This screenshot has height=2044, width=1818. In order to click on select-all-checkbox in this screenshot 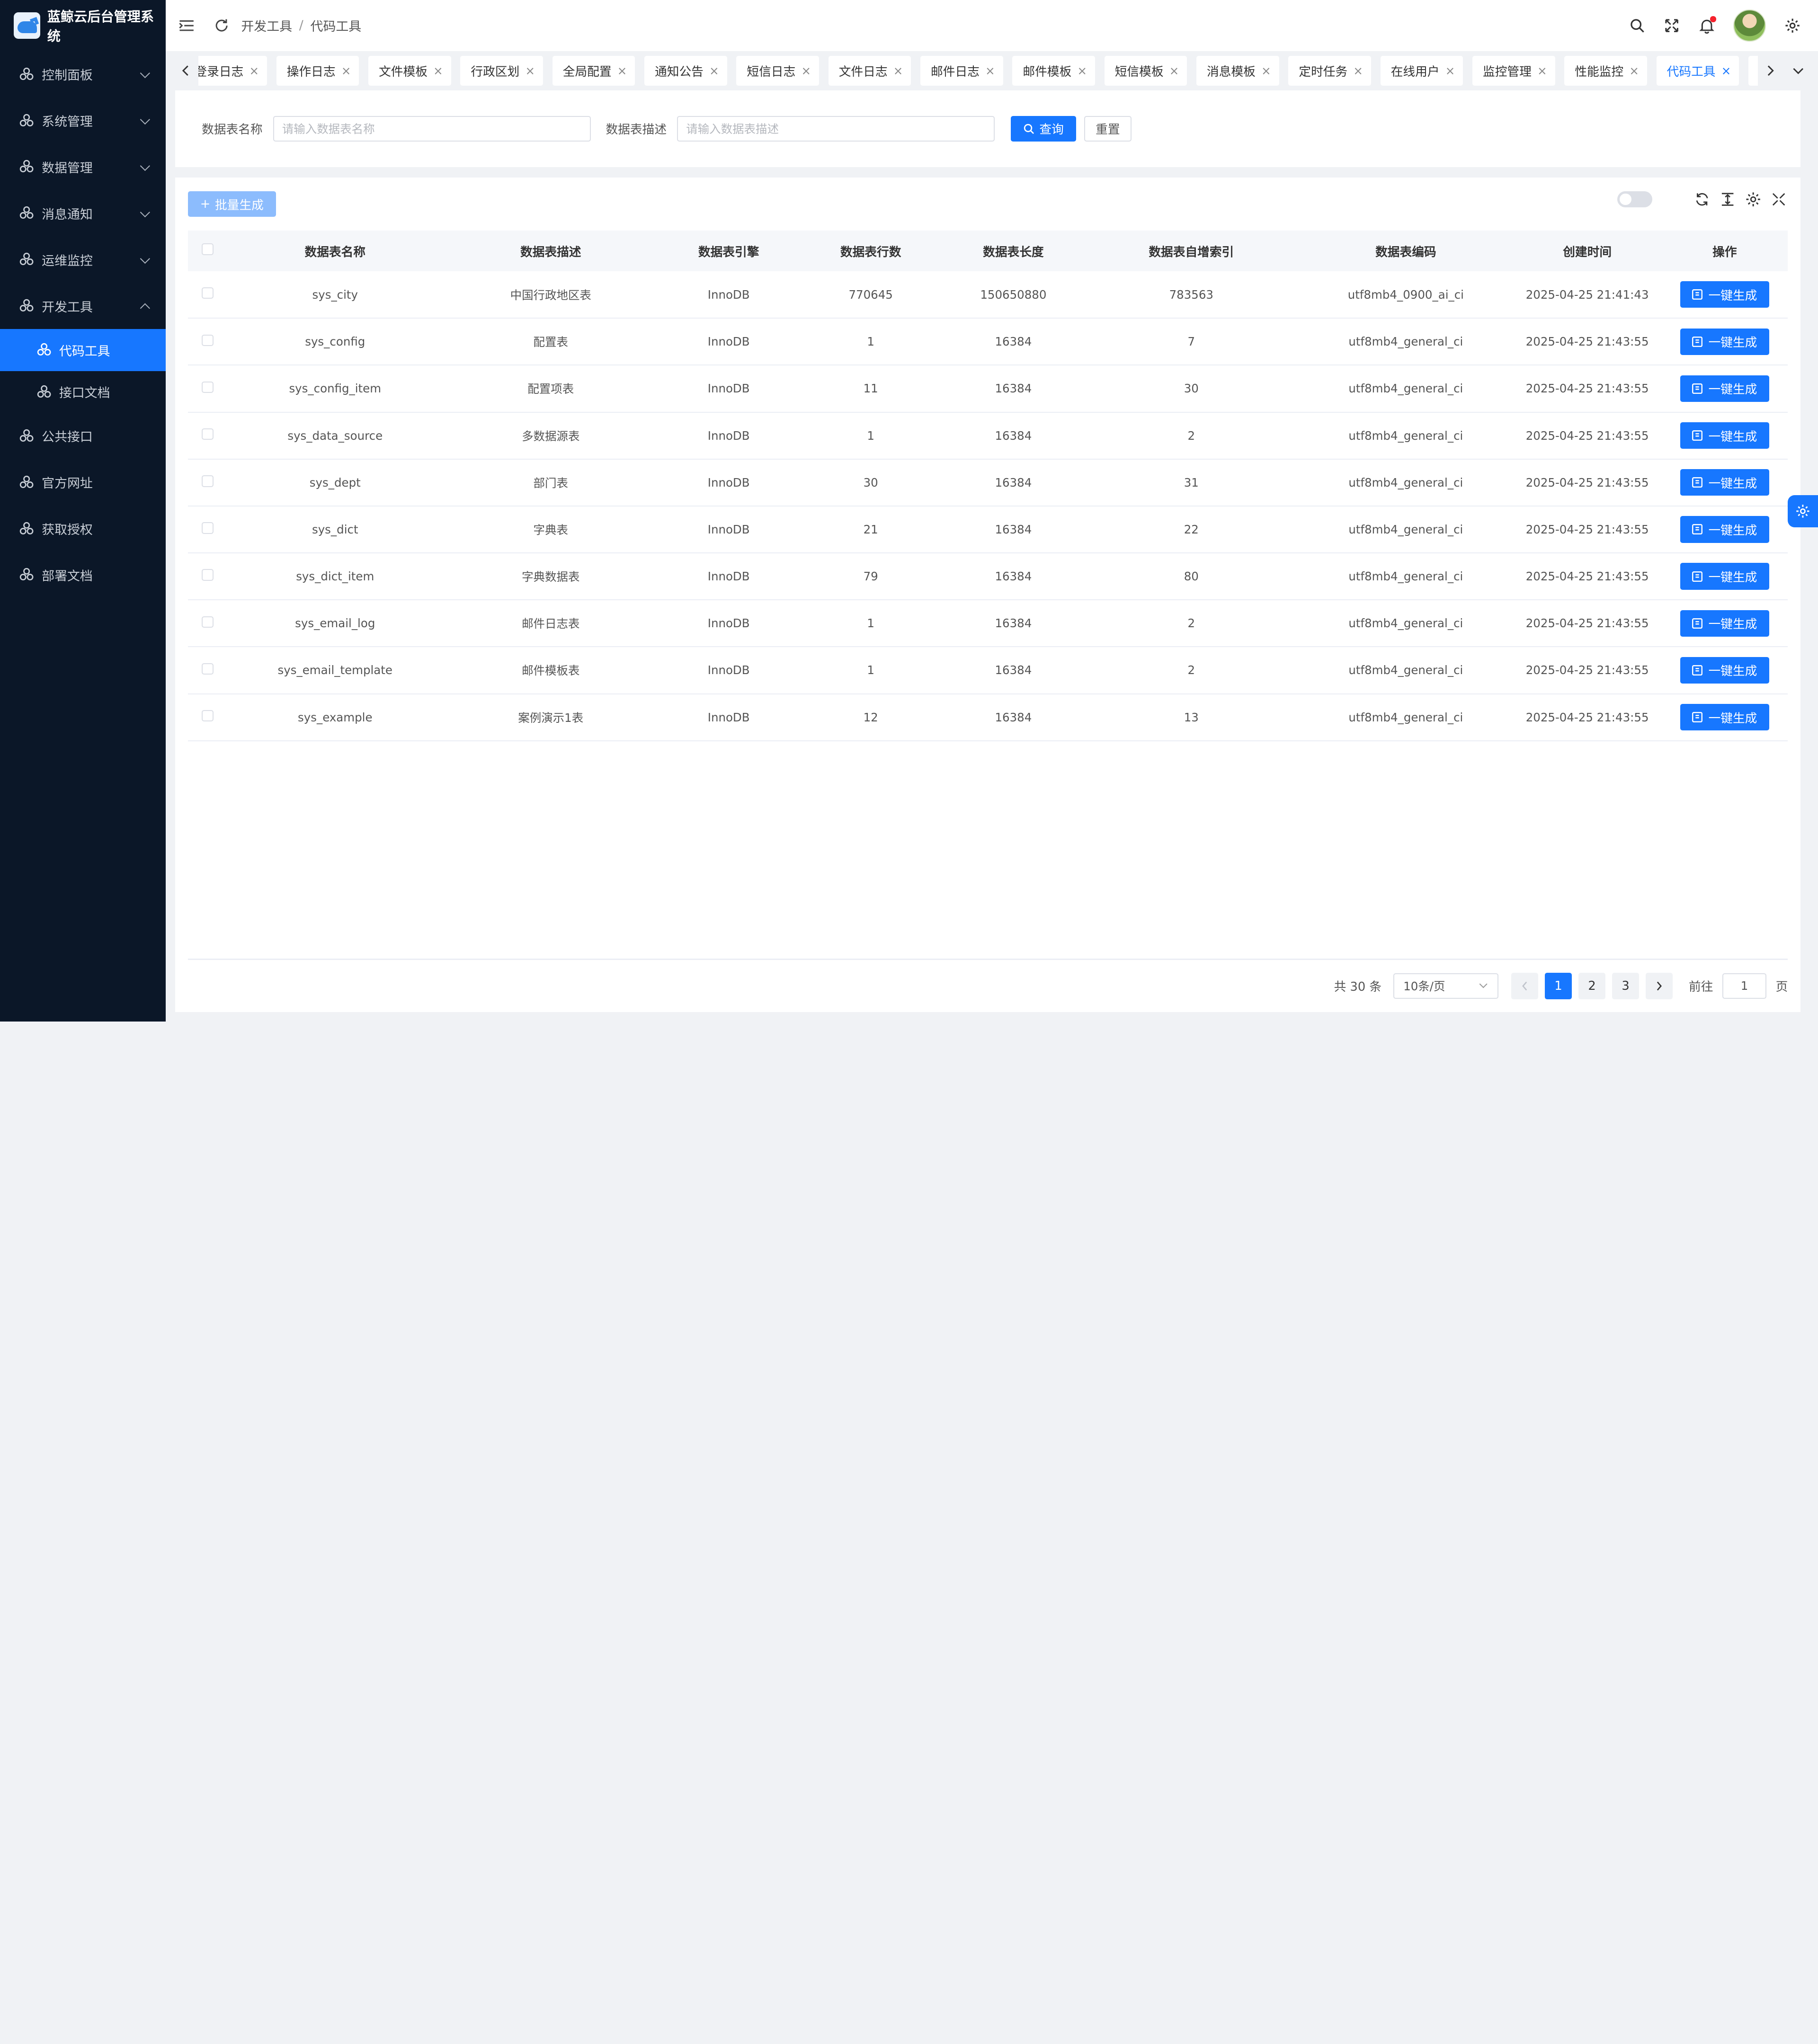, I will do `click(208, 249)`.